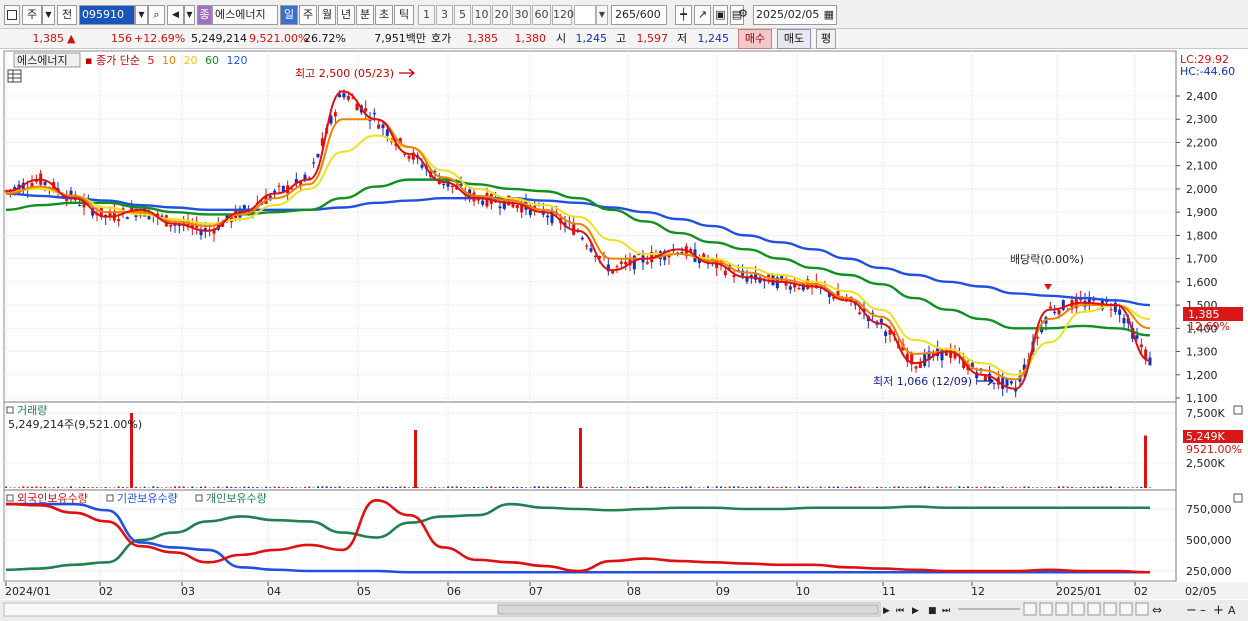 Image resolution: width=1248 pixels, height=621 pixels. I want to click on period-second: 초, so click(384, 15).